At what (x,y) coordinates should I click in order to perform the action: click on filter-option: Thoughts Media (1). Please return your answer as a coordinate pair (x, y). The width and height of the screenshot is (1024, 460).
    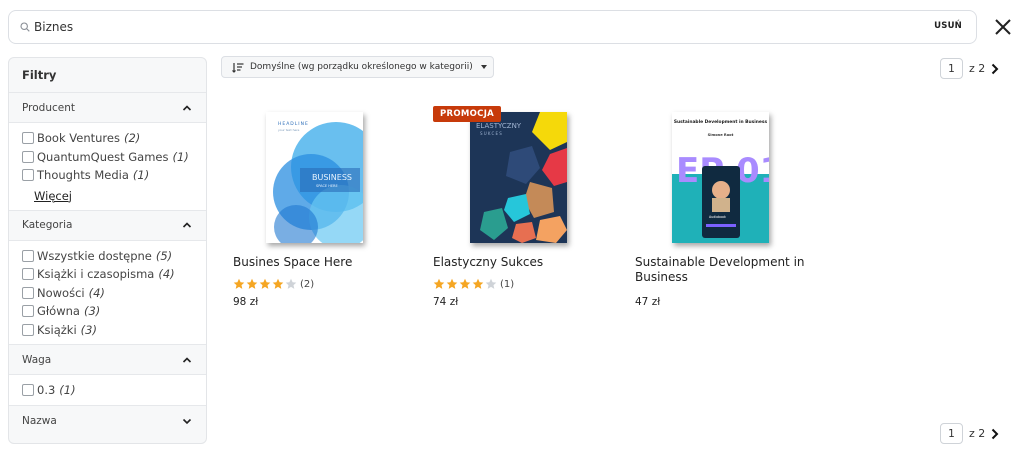
    Looking at the image, I should click on (114, 175).